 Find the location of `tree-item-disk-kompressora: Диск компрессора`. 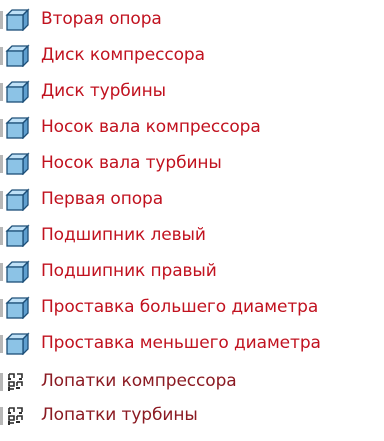

tree-item-disk-kompressora: Диск компрессора is located at coordinates (192, 55).